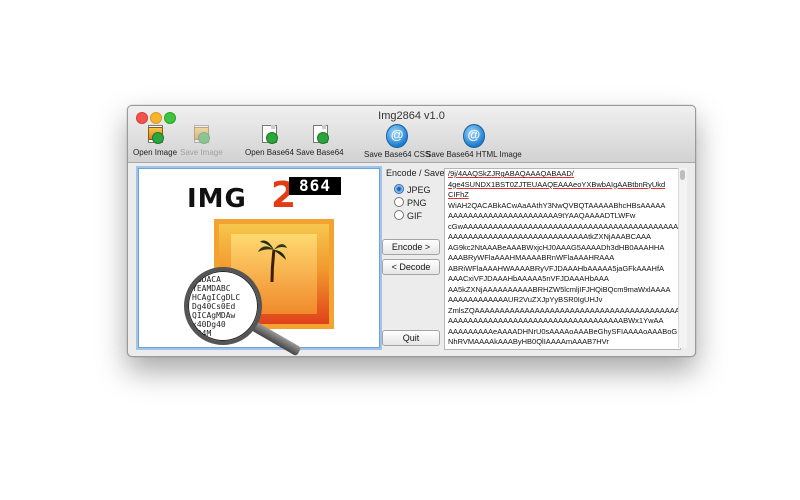  Describe the element at coordinates (414, 216) in the screenshot. I see `format-label: GIF` at that location.